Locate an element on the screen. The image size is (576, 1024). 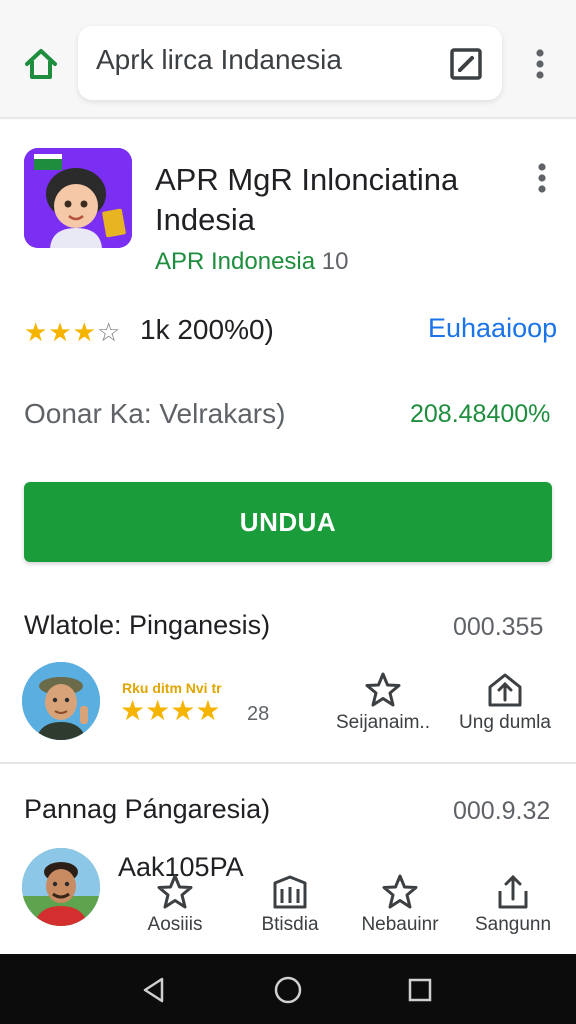
share-icon is located at coordinates (513, 892).